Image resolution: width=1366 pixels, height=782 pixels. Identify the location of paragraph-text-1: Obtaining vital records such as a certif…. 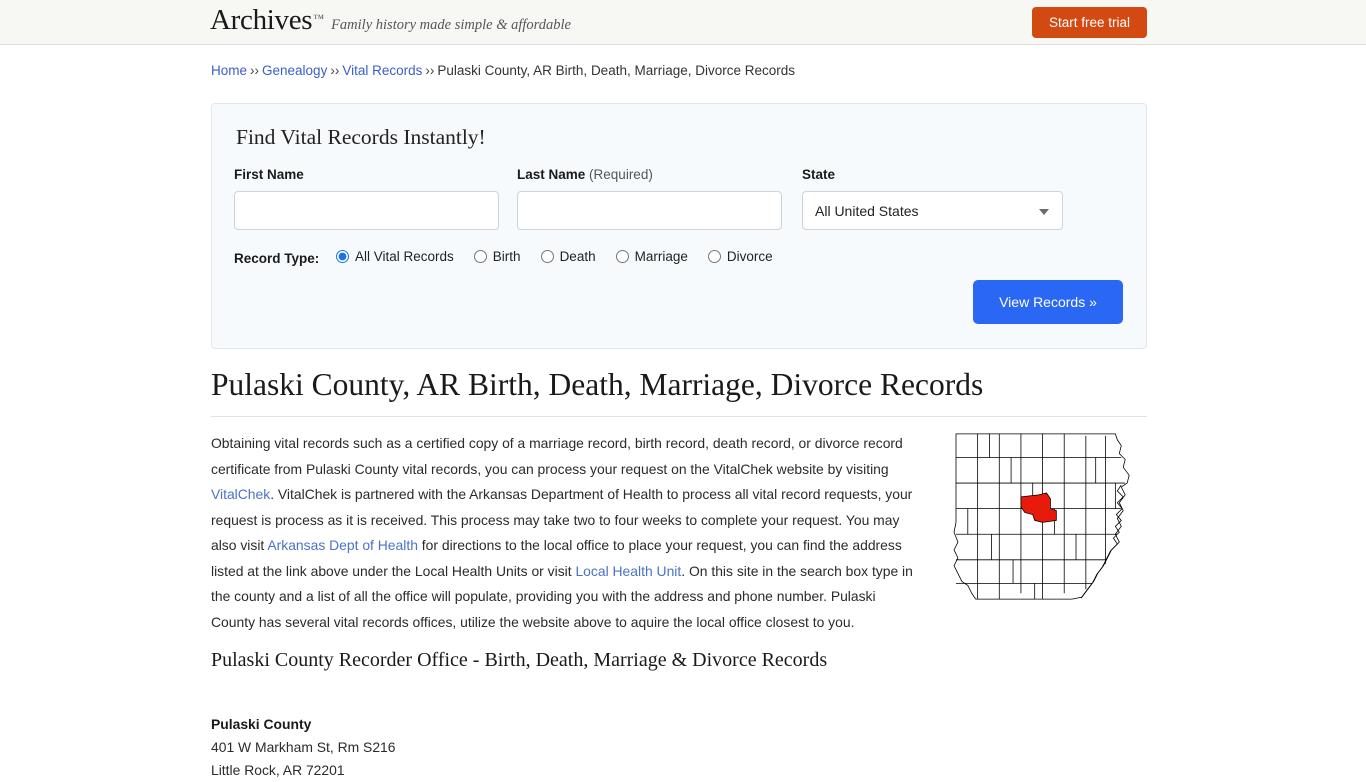
(557, 456).